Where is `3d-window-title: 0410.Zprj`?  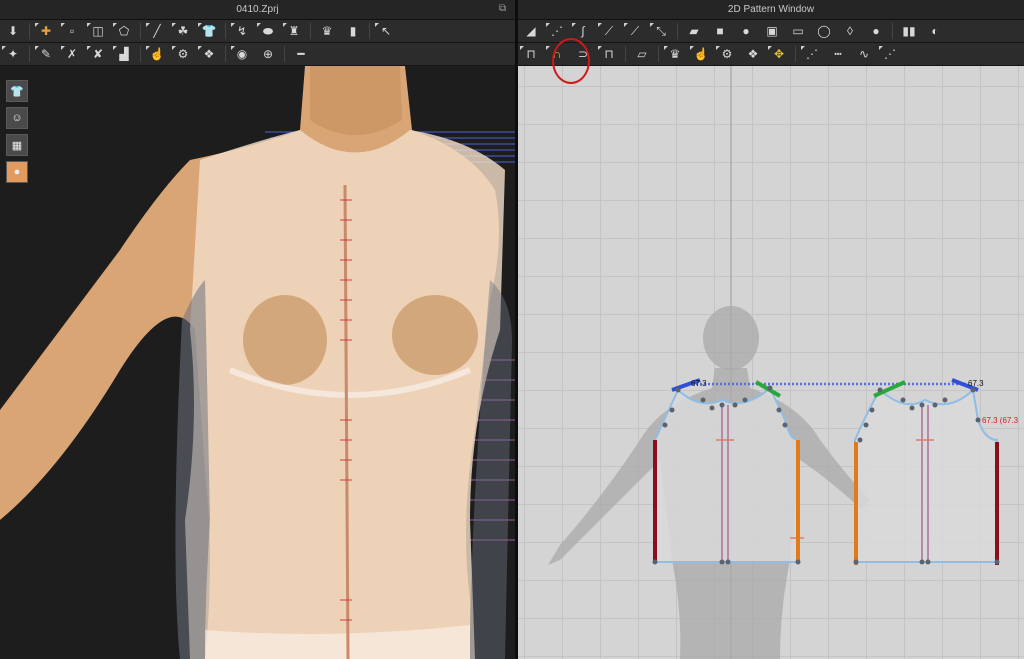
3d-window-title: 0410.Zprj is located at coordinates (257, 9).